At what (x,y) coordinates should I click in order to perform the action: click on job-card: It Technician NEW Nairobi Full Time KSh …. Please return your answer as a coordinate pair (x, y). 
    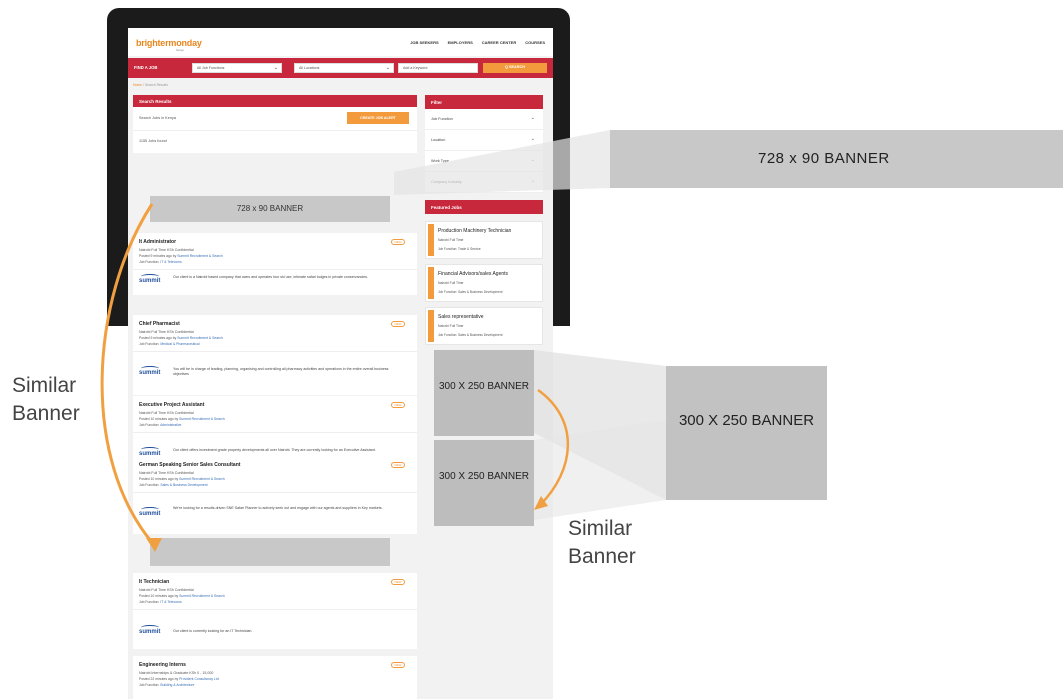
    Looking at the image, I should click on (275, 611).